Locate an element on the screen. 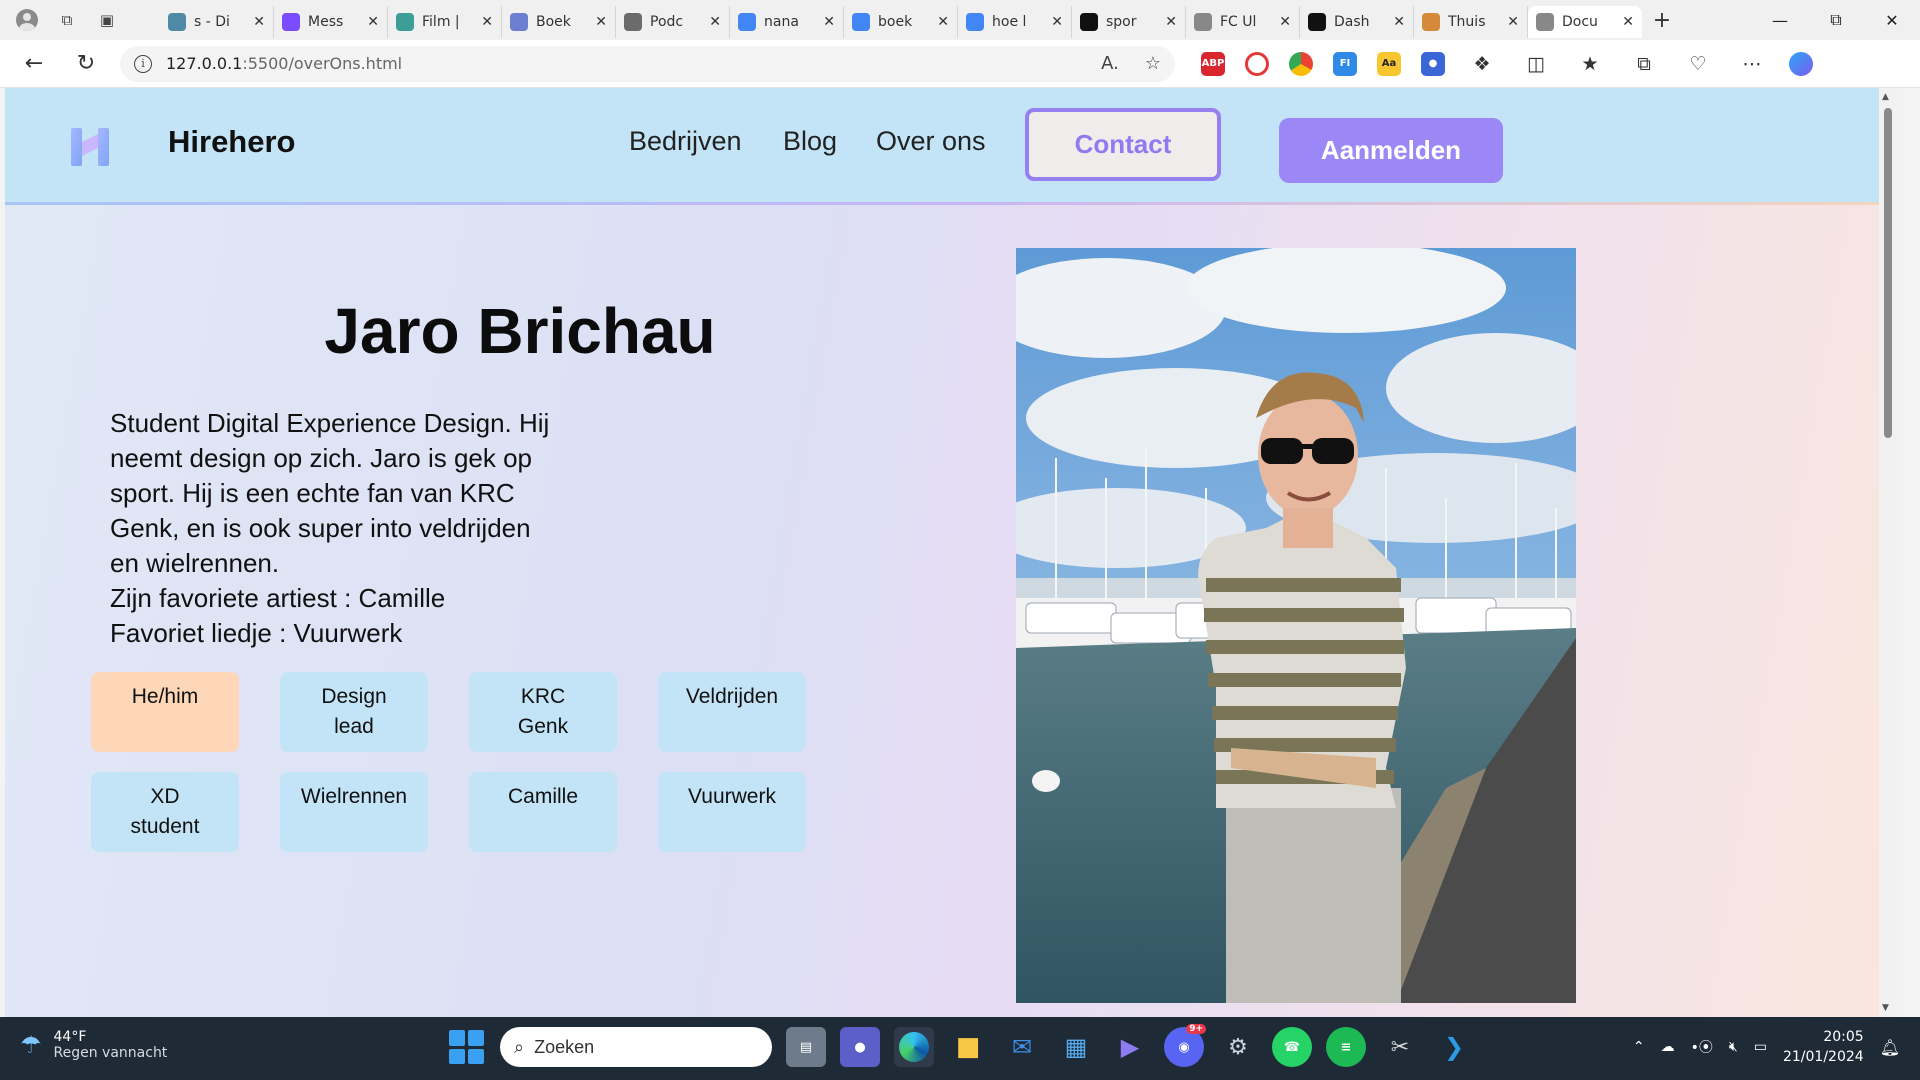  refresh-icon: ↻ is located at coordinates (86, 64).